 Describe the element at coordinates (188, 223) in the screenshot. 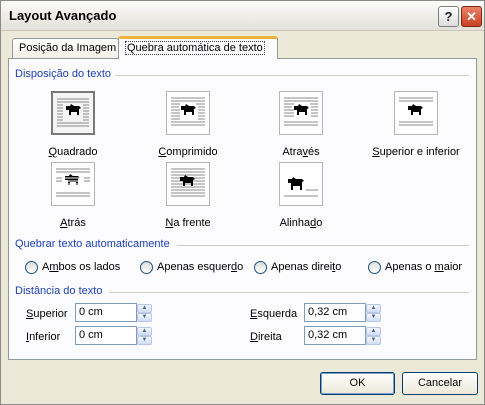

I see `wrap-caption-in-front: Na frente` at that location.